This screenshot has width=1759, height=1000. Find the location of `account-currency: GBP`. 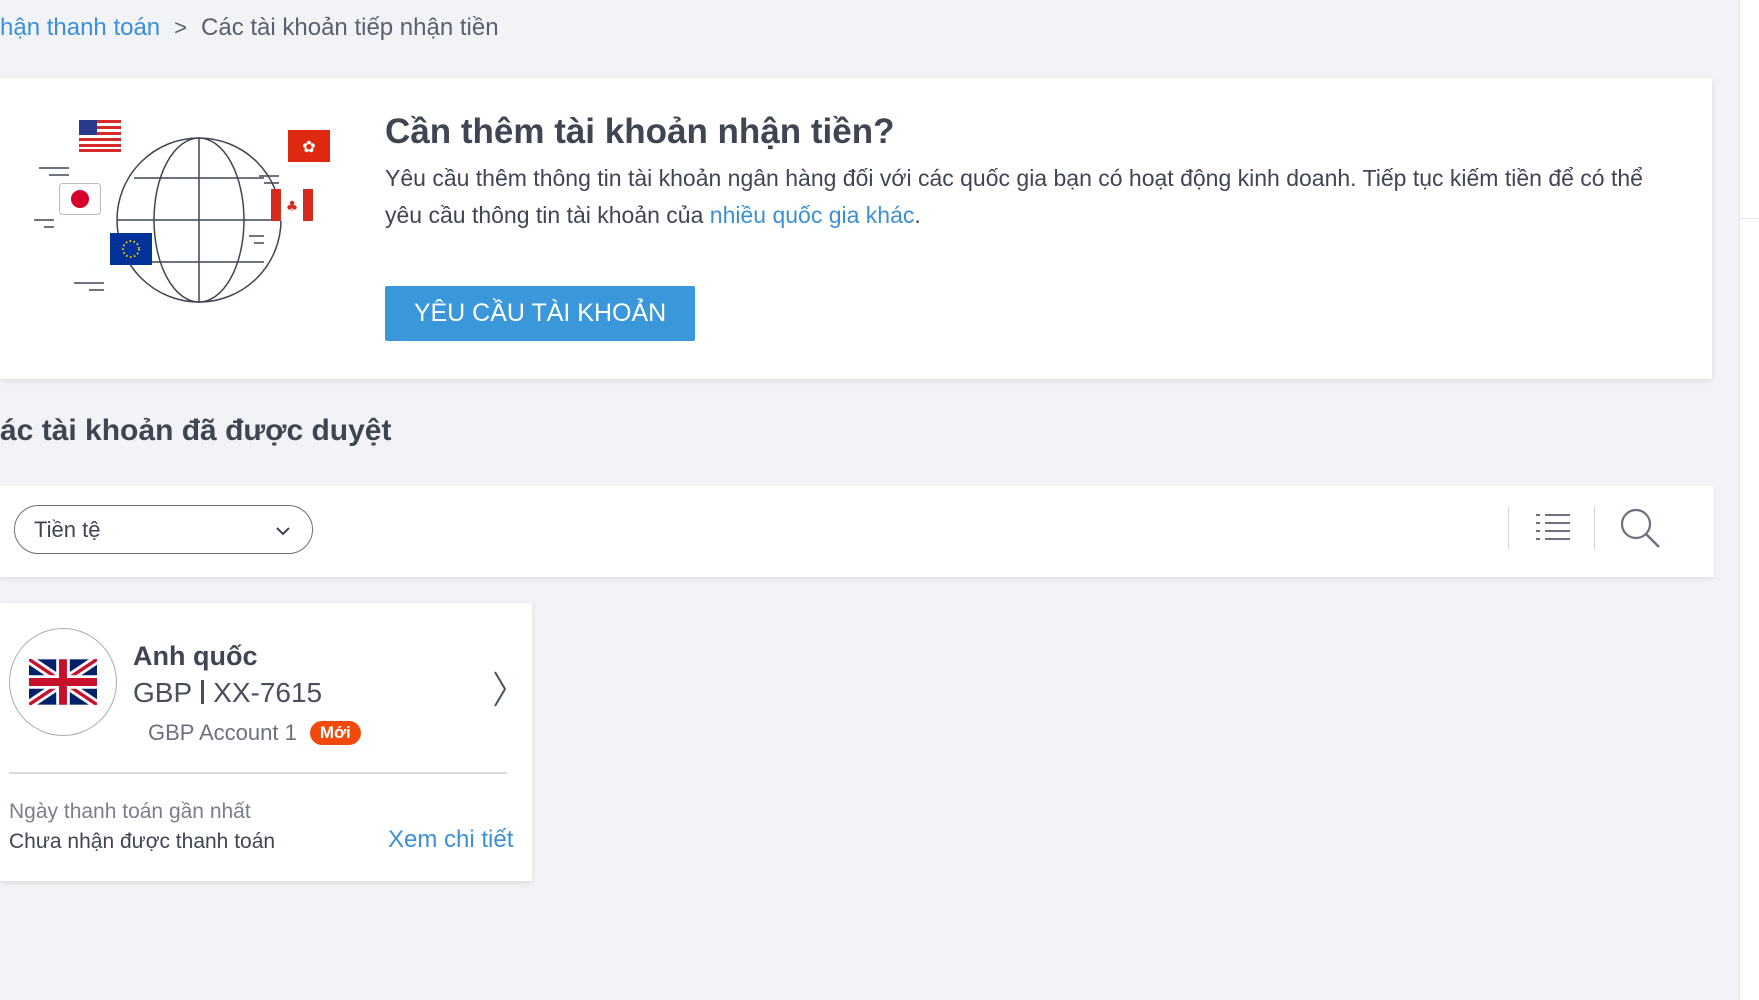

account-currency: GBP is located at coordinates (163, 692).